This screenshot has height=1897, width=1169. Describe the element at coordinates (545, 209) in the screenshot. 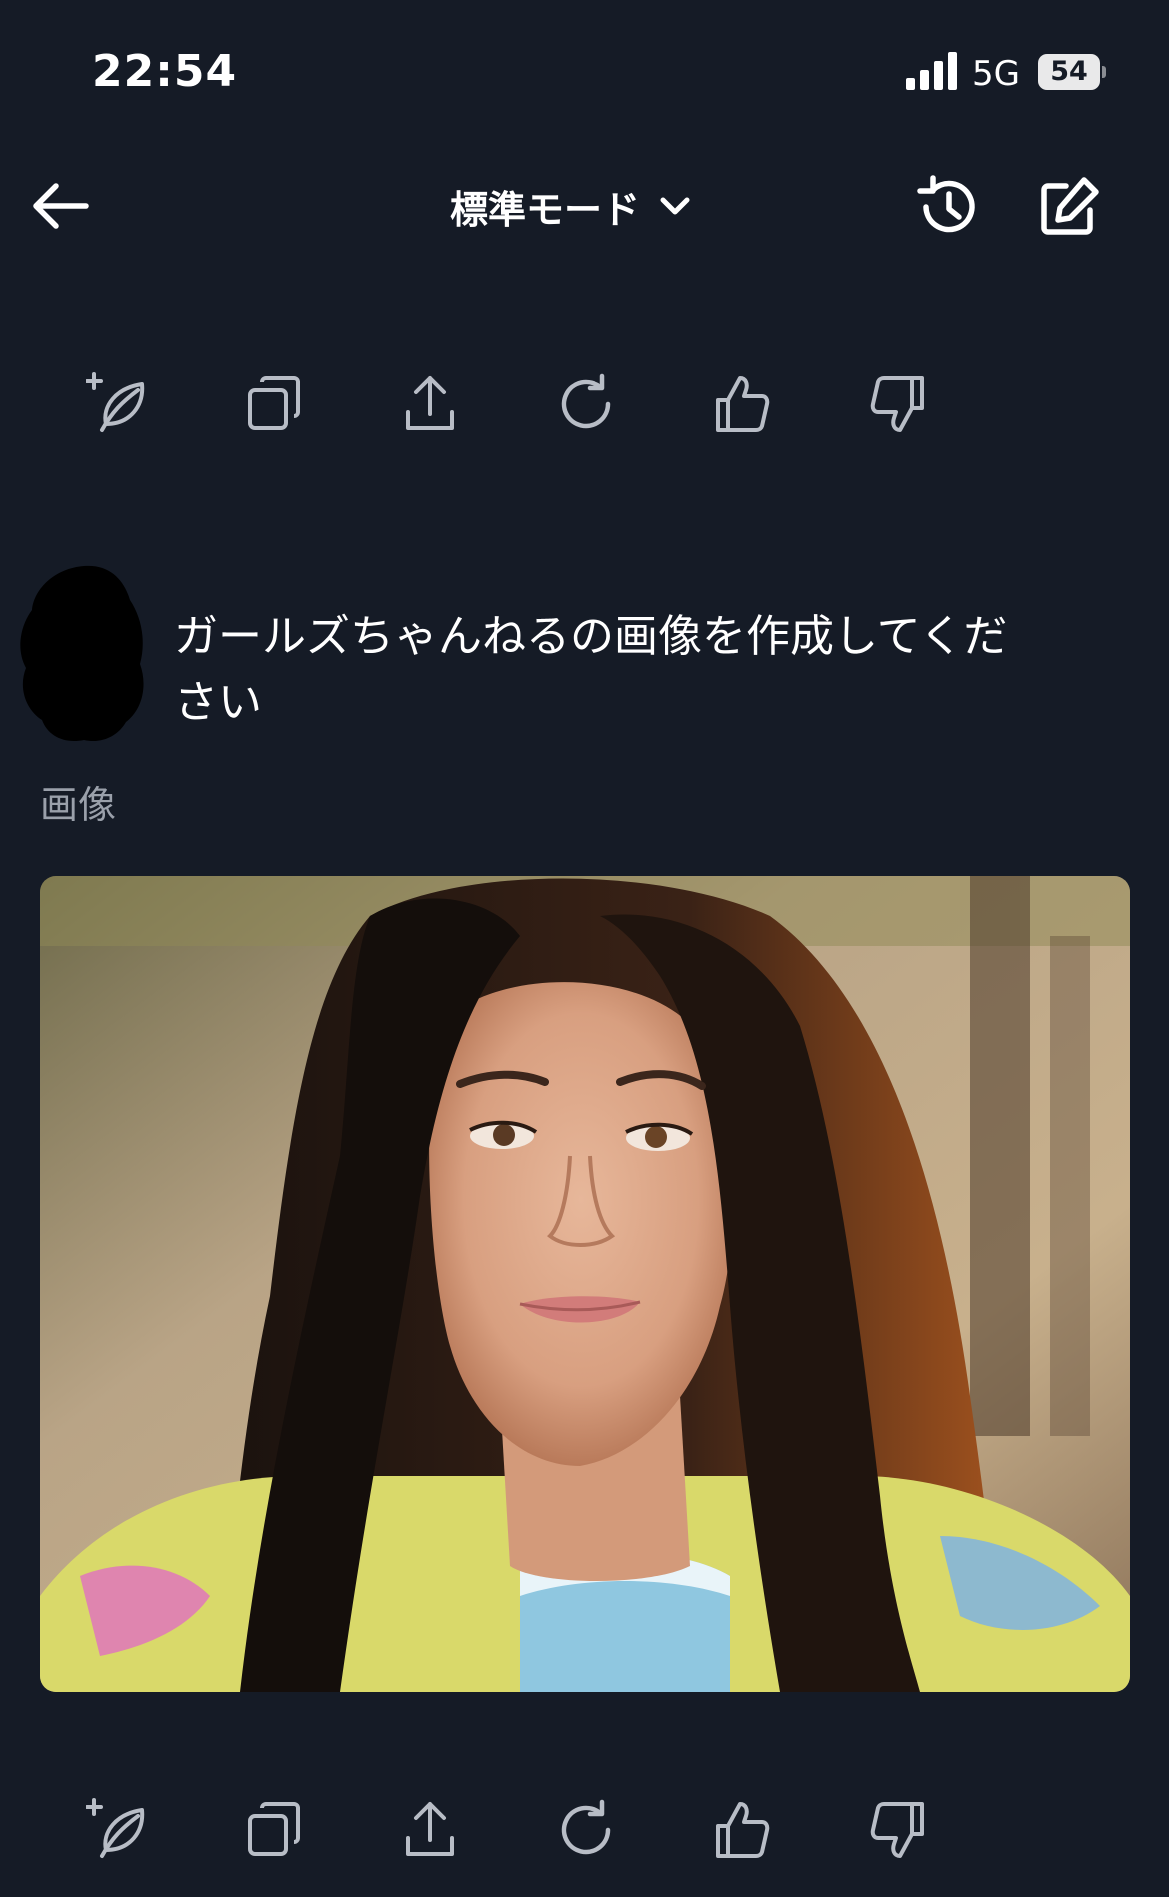

I see `mode-label: 標準モード` at that location.